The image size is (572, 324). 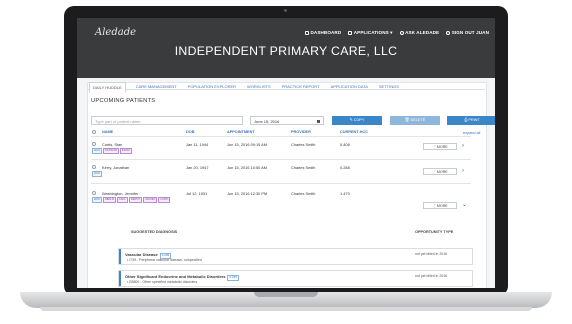 I want to click on col-appointment: APPOINTMENT, so click(x=241, y=132).